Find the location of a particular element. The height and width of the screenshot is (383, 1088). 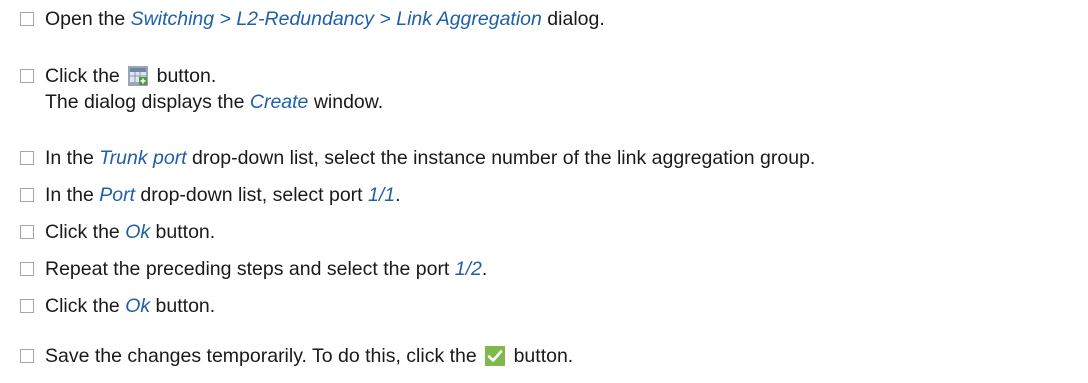

port-reference: 1/1 is located at coordinates (382, 195).